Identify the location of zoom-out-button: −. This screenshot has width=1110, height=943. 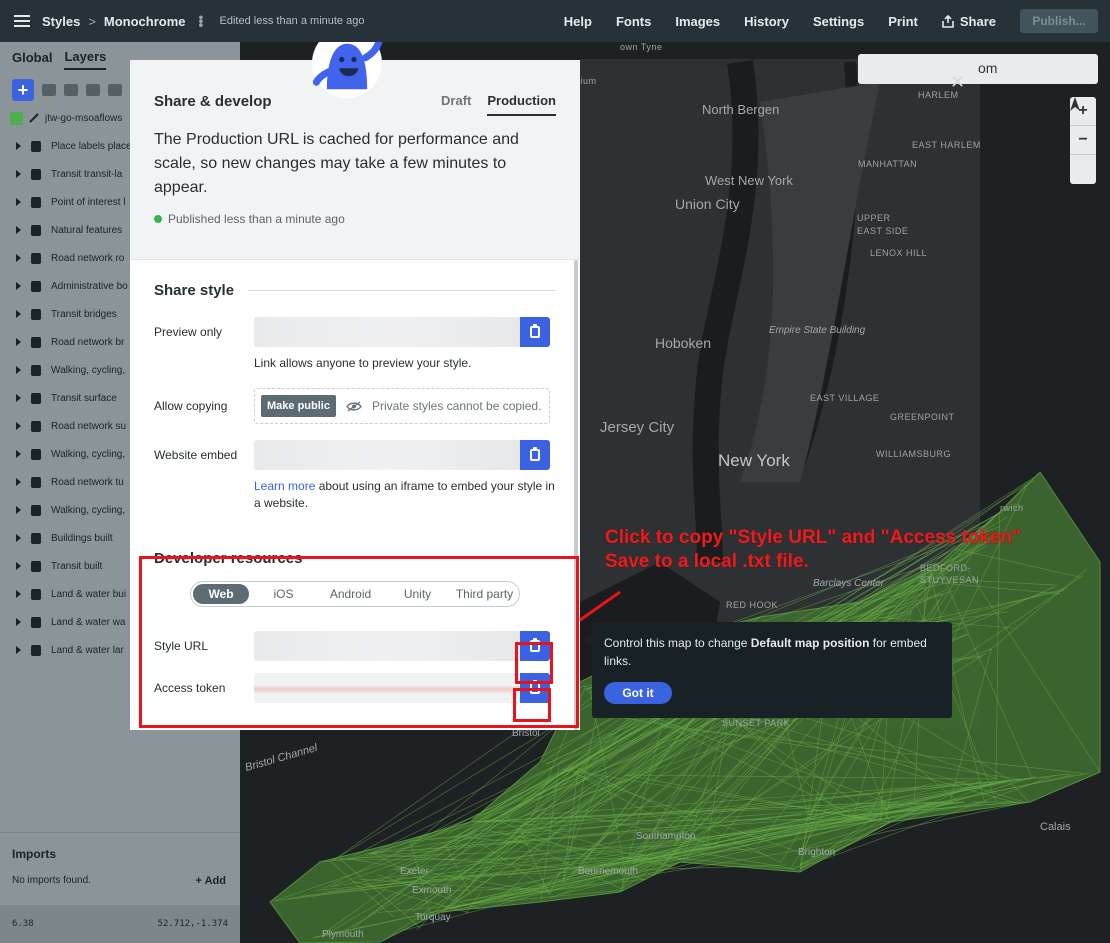
(1083, 140).